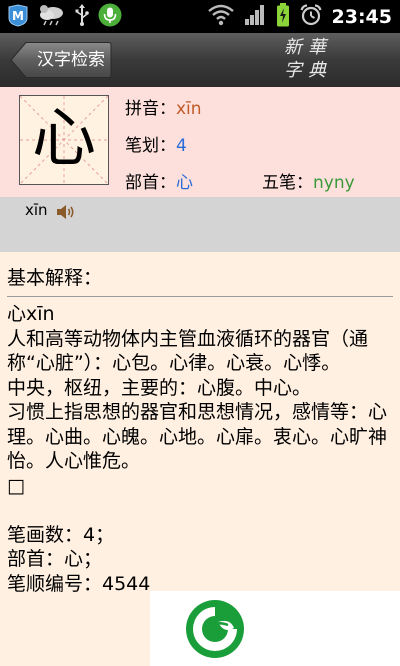 This screenshot has width=400, height=666. I want to click on maps-icon: M, so click(18, 17).